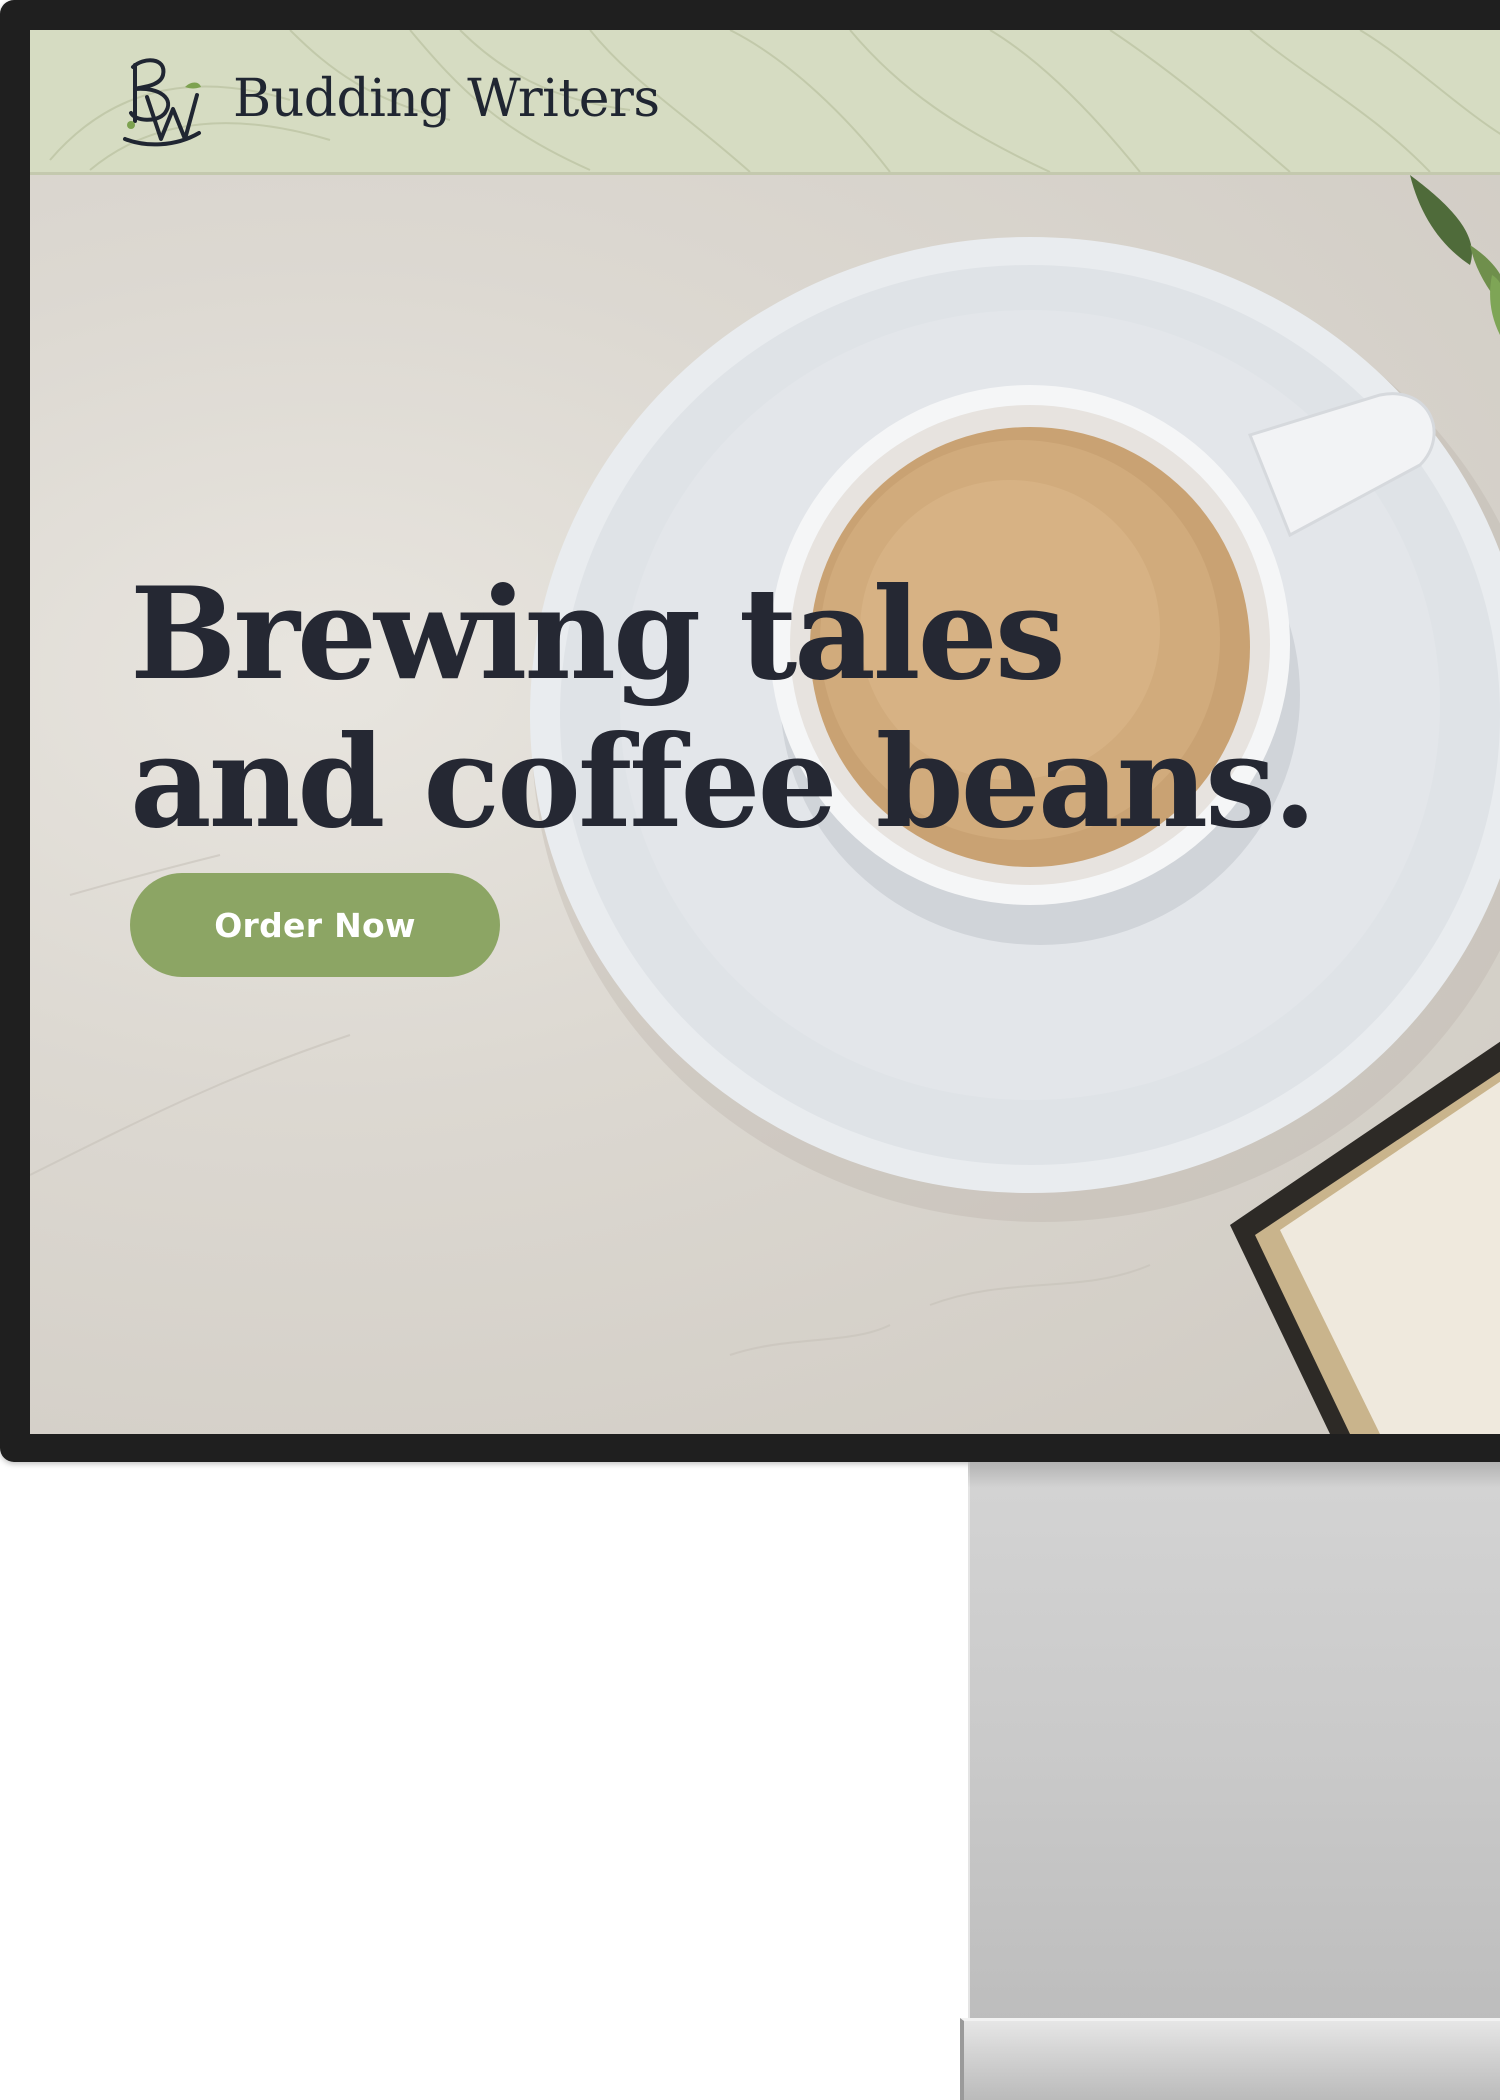 This screenshot has height=2100, width=1500. Describe the element at coordinates (723, 782) in the screenshot. I see `hero-title-line-2: and coffee beans.` at that location.